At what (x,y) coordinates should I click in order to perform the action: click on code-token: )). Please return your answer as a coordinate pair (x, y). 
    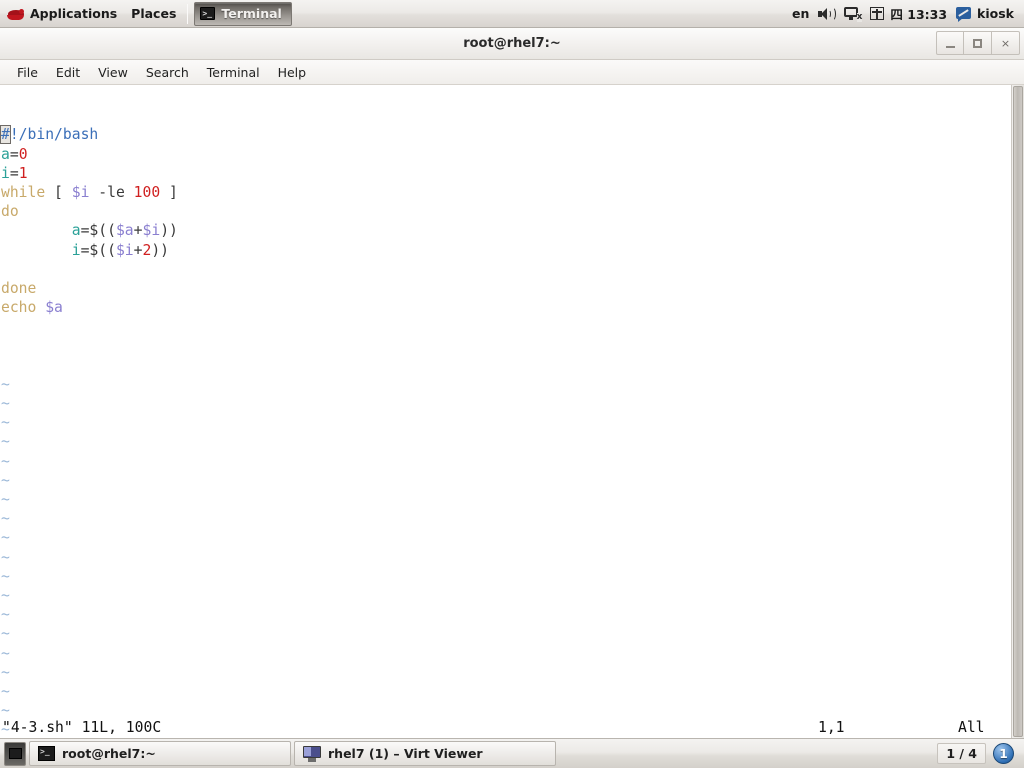
    Looking at the image, I should click on (160, 250).